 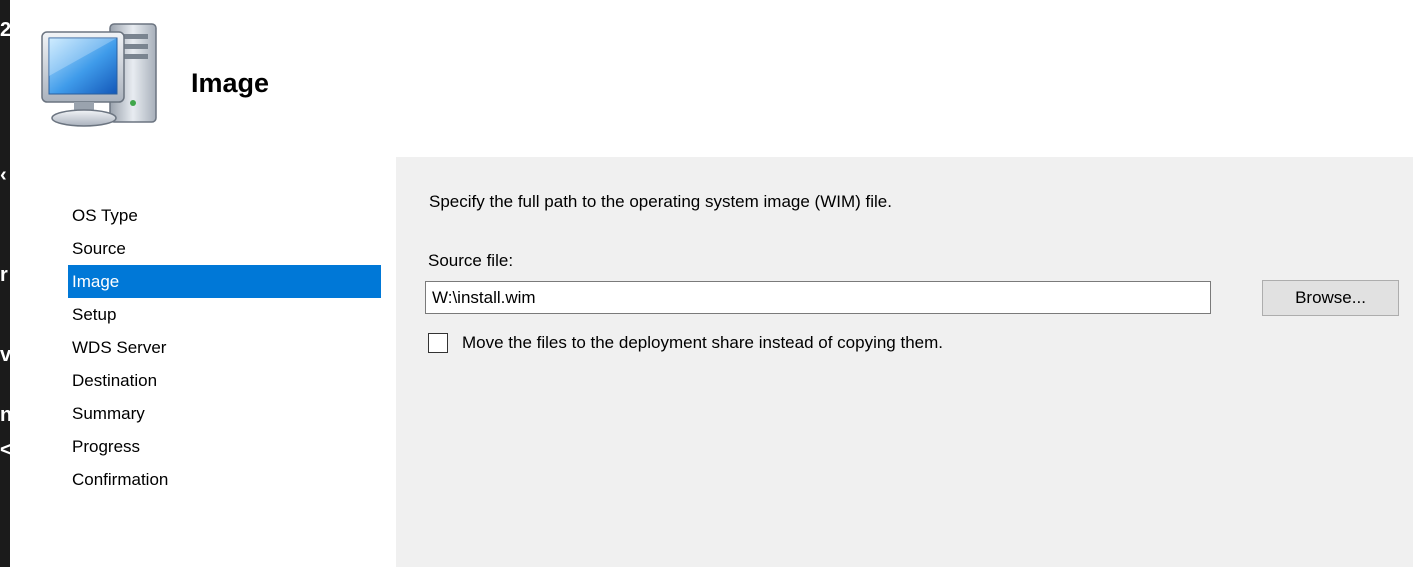 What do you see at coordinates (224, 281) in the screenshot?
I see `step-image: Image` at bounding box center [224, 281].